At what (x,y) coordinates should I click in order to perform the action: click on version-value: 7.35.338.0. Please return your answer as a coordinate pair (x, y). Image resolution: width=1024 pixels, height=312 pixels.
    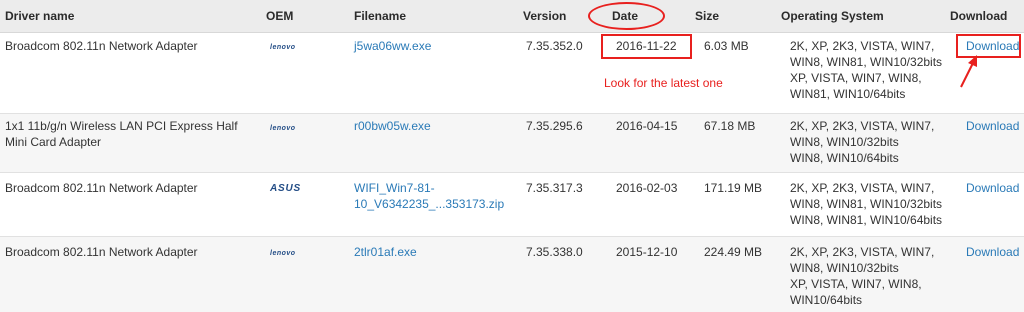
    Looking at the image, I should click on (554, 252).